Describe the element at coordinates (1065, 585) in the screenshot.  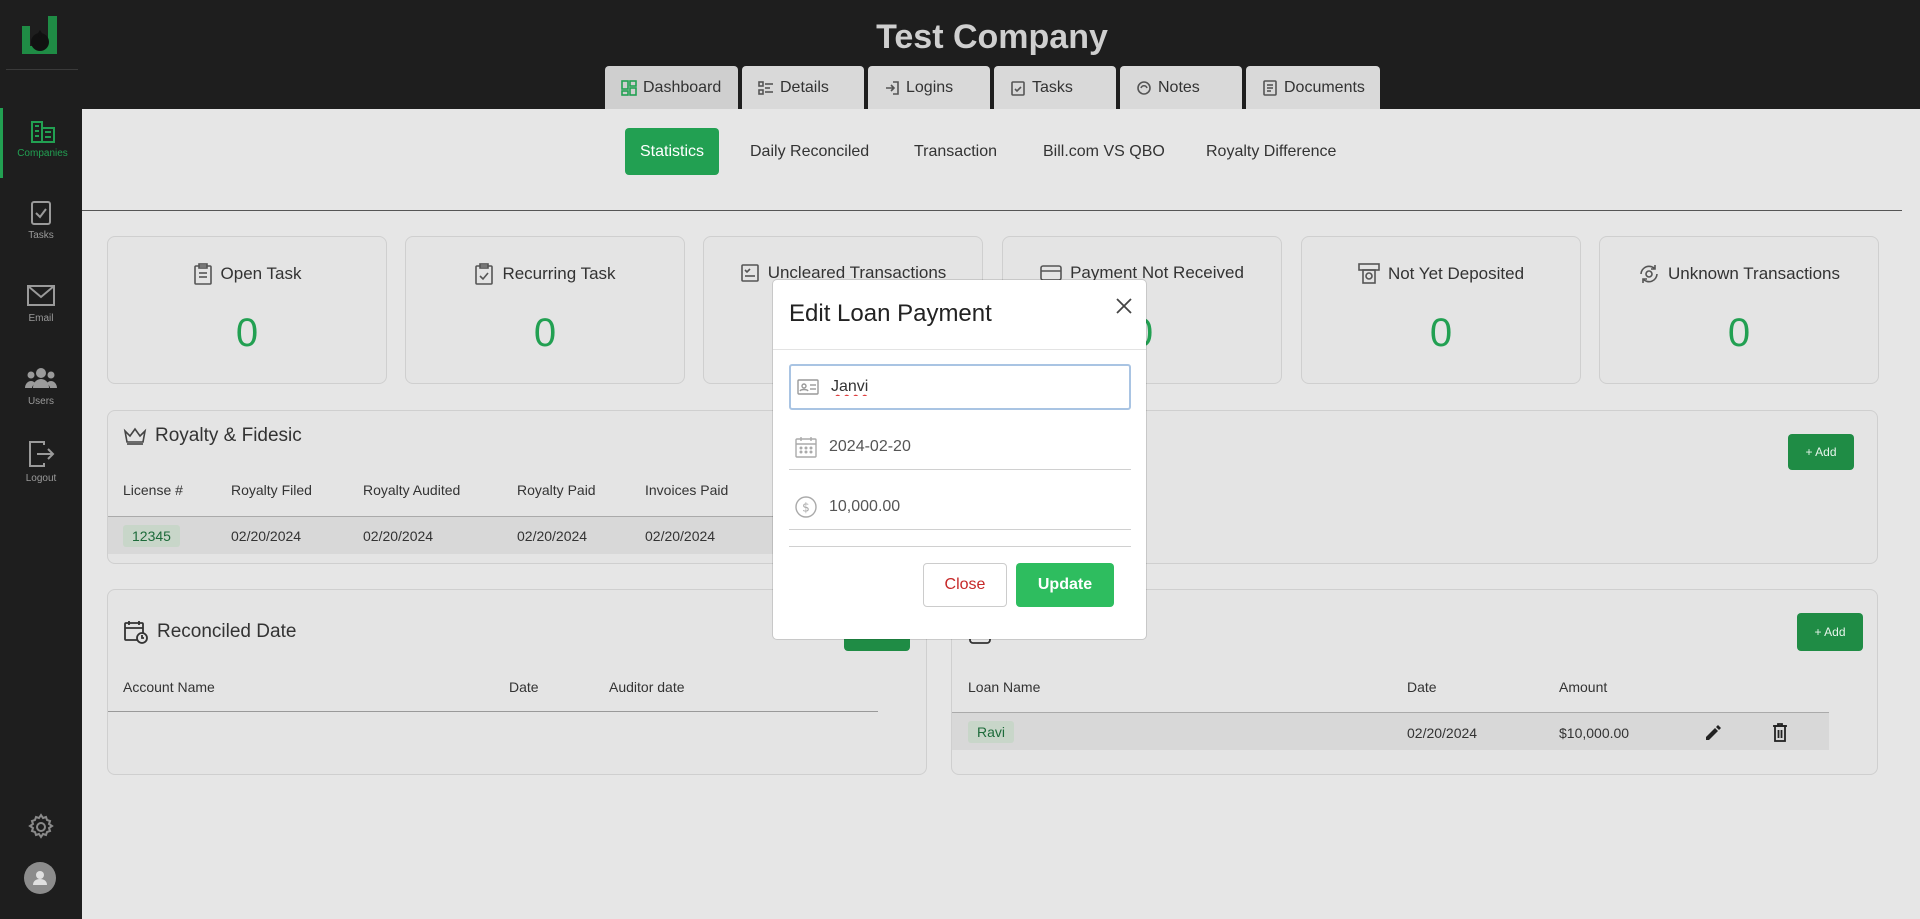
I see `update-button: Update` at that location.